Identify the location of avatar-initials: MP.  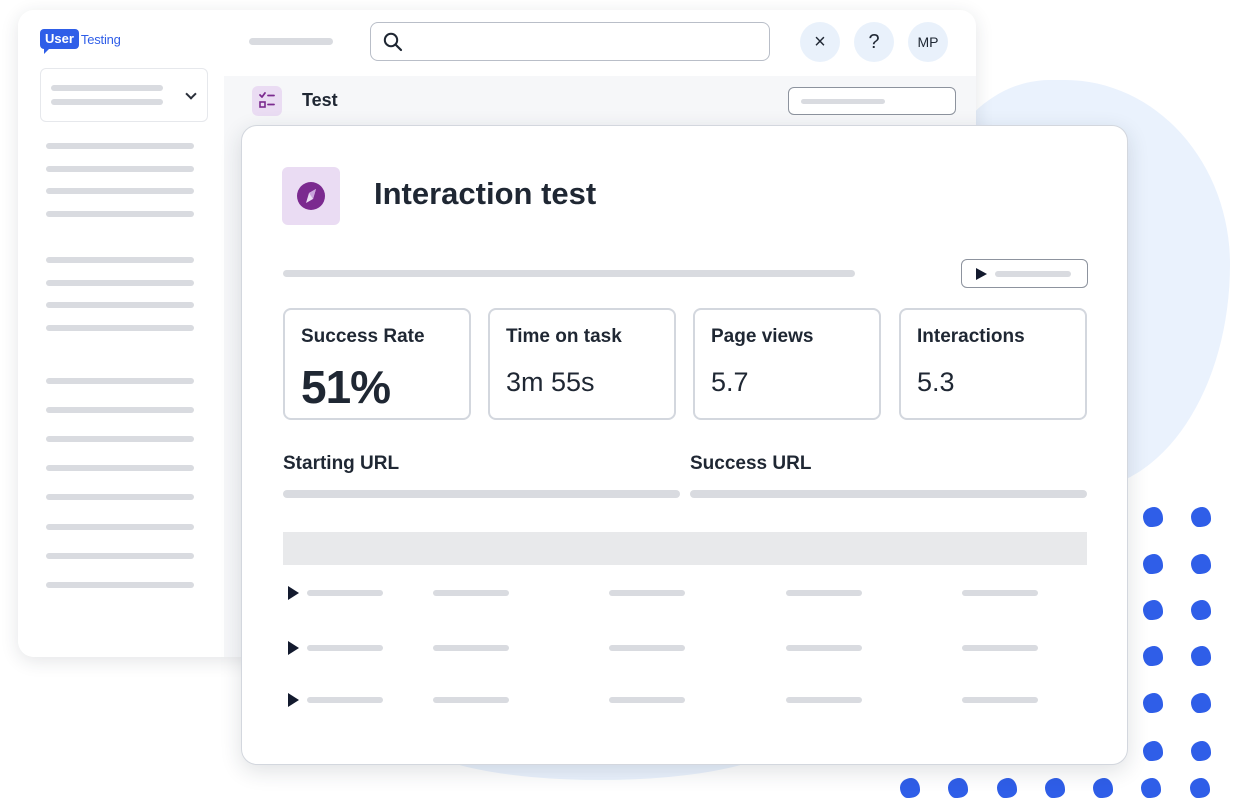
(928, 42).